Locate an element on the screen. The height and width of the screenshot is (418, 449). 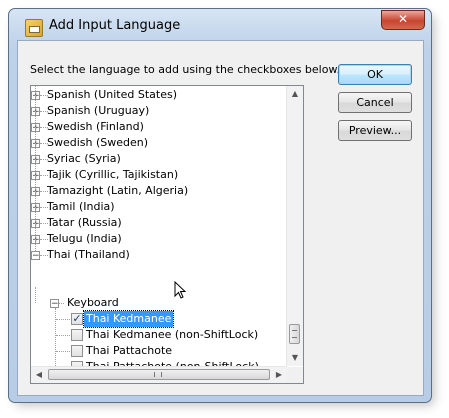
scroll-down-icon: ▼ is located at coordinates (295, 358).